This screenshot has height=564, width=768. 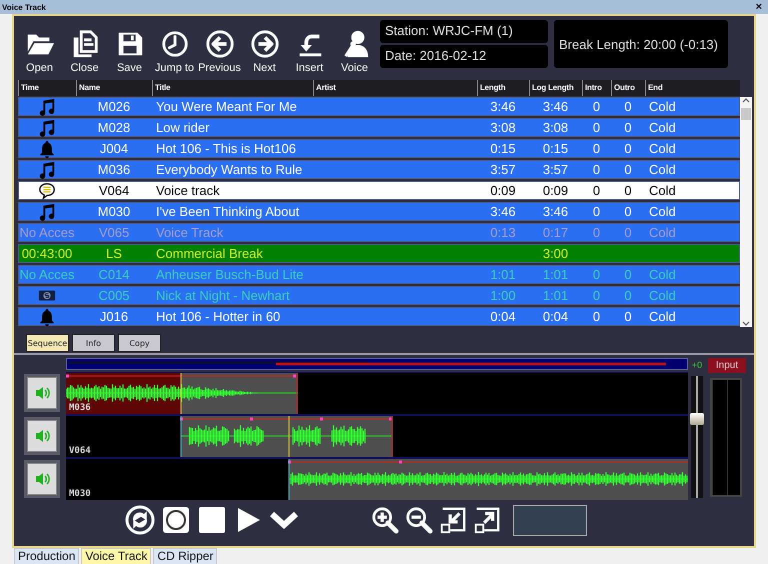 What do you see at coordinates (47, 343) in the screenshot?
I see `tab: Sequence` at bounding box center [47, 343].